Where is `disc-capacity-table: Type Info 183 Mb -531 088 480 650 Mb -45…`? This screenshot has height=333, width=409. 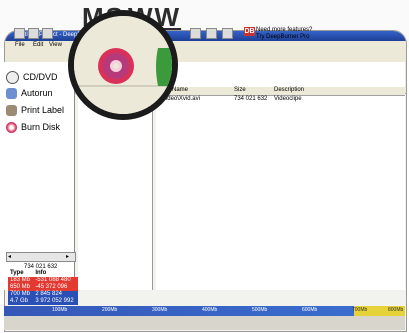 disc-capacity-table: Type Info 183 Mb -531 088 480 650 Mb -45… is located at coordinates (43, 287).